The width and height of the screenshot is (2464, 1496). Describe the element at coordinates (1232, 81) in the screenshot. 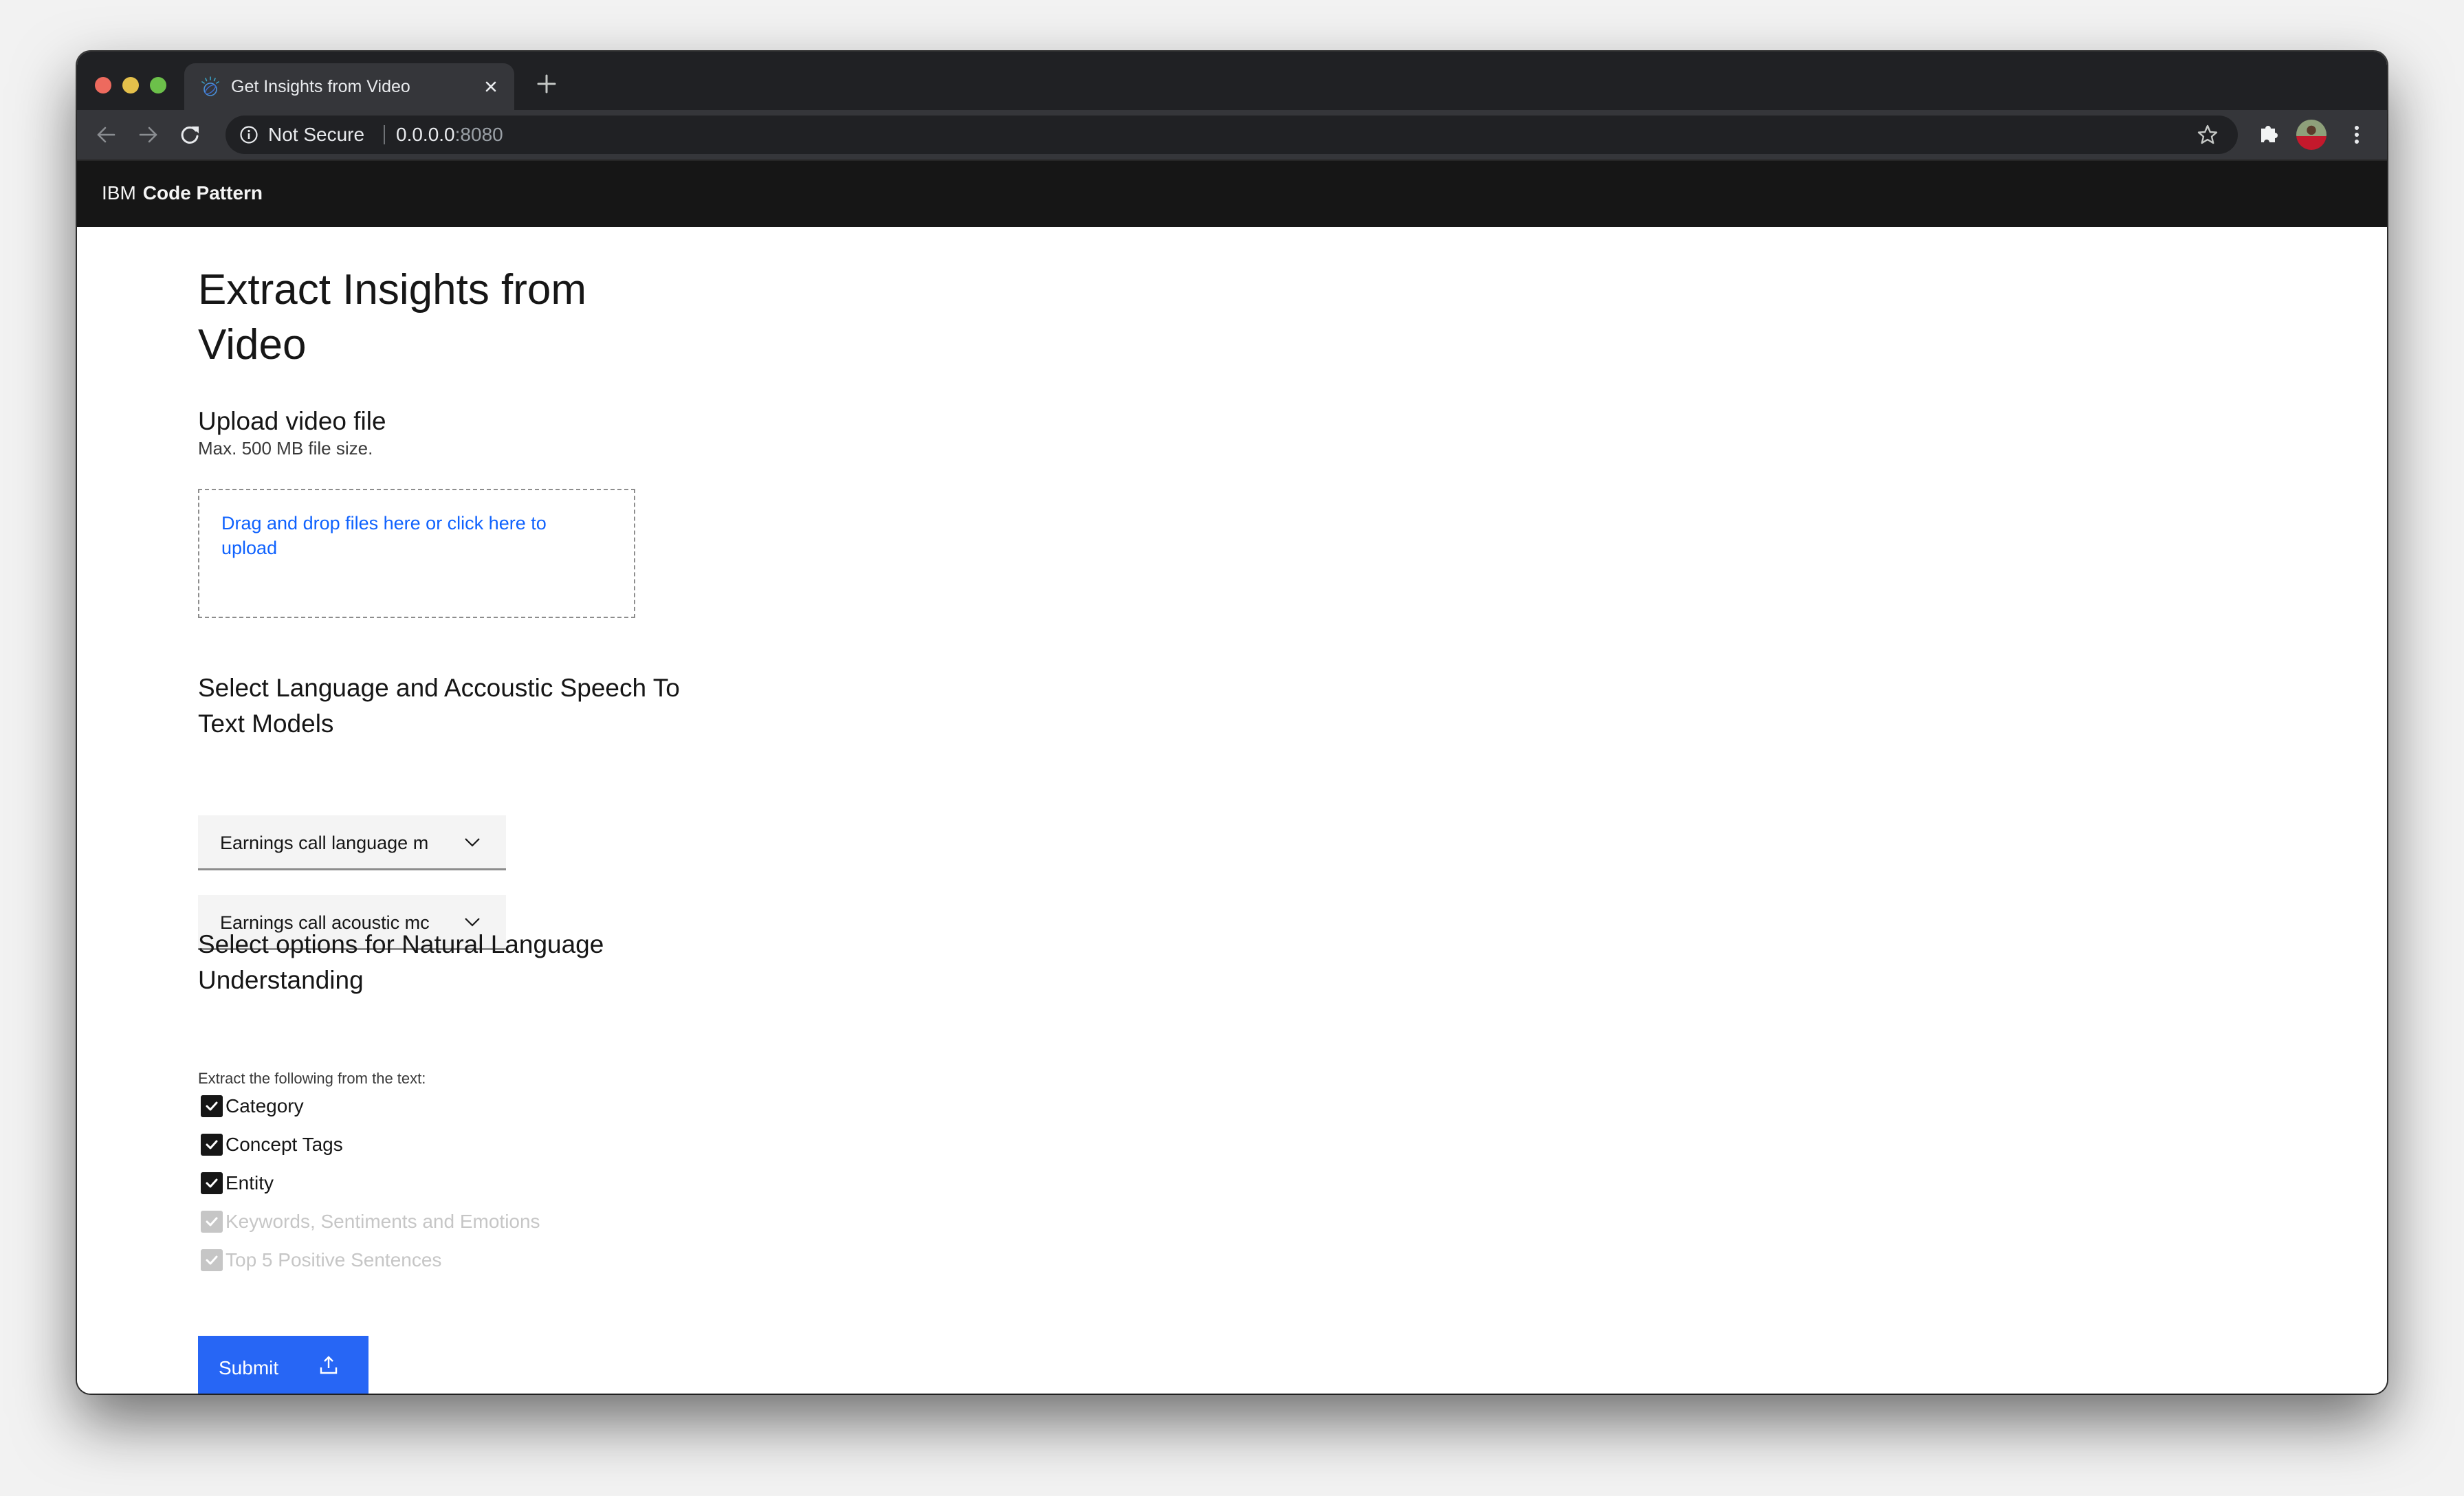

I see `tab-strip: Get Insights from Video` at that location.